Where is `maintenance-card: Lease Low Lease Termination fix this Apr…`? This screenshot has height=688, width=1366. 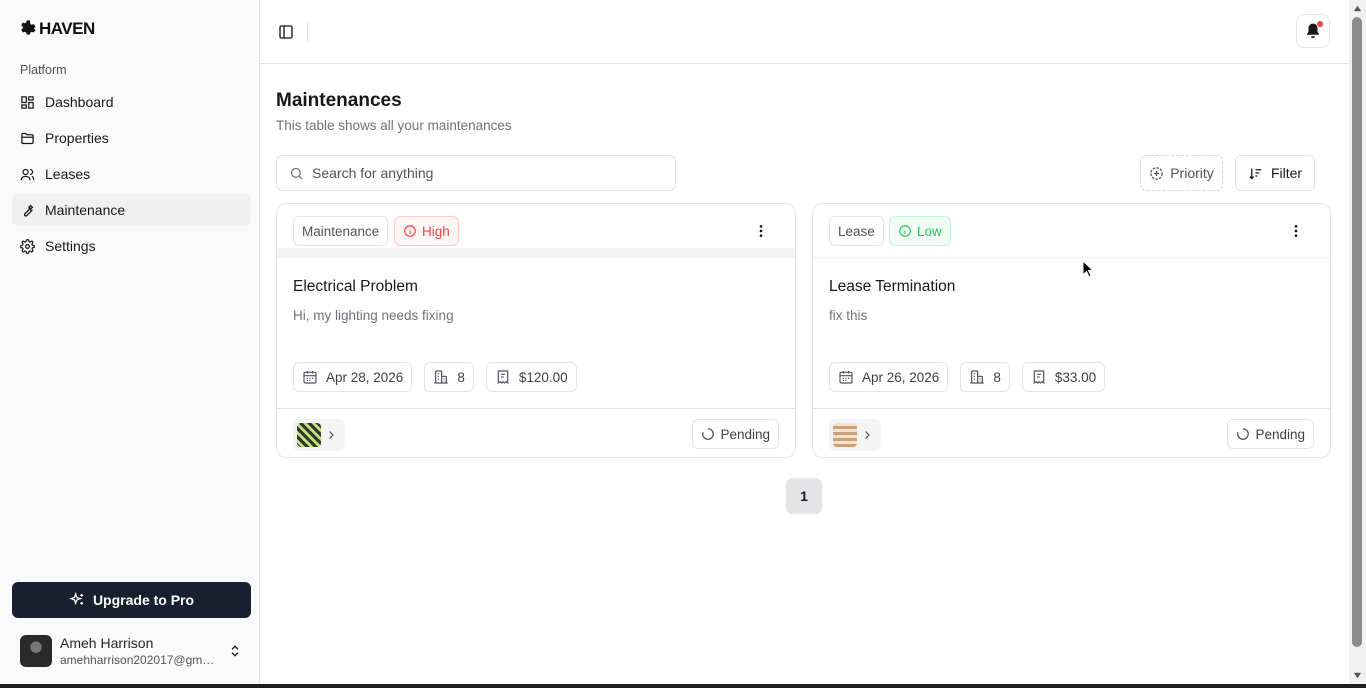
maintenance-card: Lease Low Lease Termination fix this Apr… is located at coordinates (1071, 330).